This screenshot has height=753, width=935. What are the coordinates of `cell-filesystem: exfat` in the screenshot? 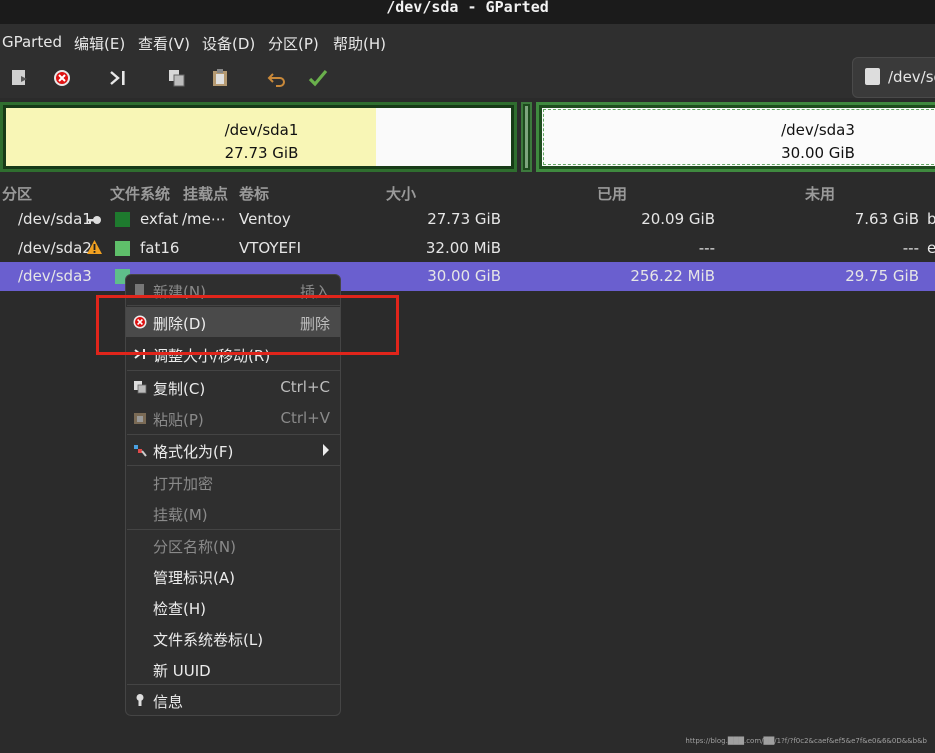 It's located at (159, 219).